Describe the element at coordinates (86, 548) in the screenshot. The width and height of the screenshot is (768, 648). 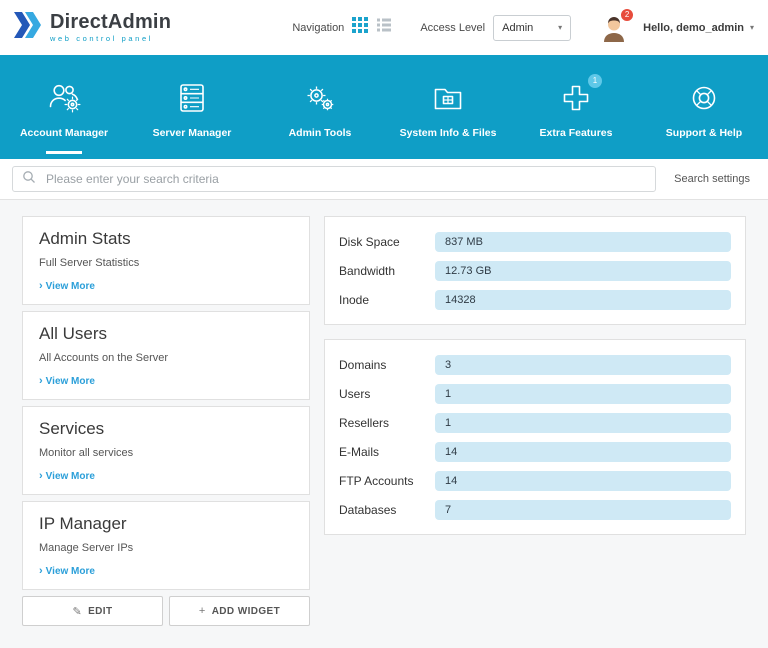
I see `widget-description: Manage Server IPs` at that location.